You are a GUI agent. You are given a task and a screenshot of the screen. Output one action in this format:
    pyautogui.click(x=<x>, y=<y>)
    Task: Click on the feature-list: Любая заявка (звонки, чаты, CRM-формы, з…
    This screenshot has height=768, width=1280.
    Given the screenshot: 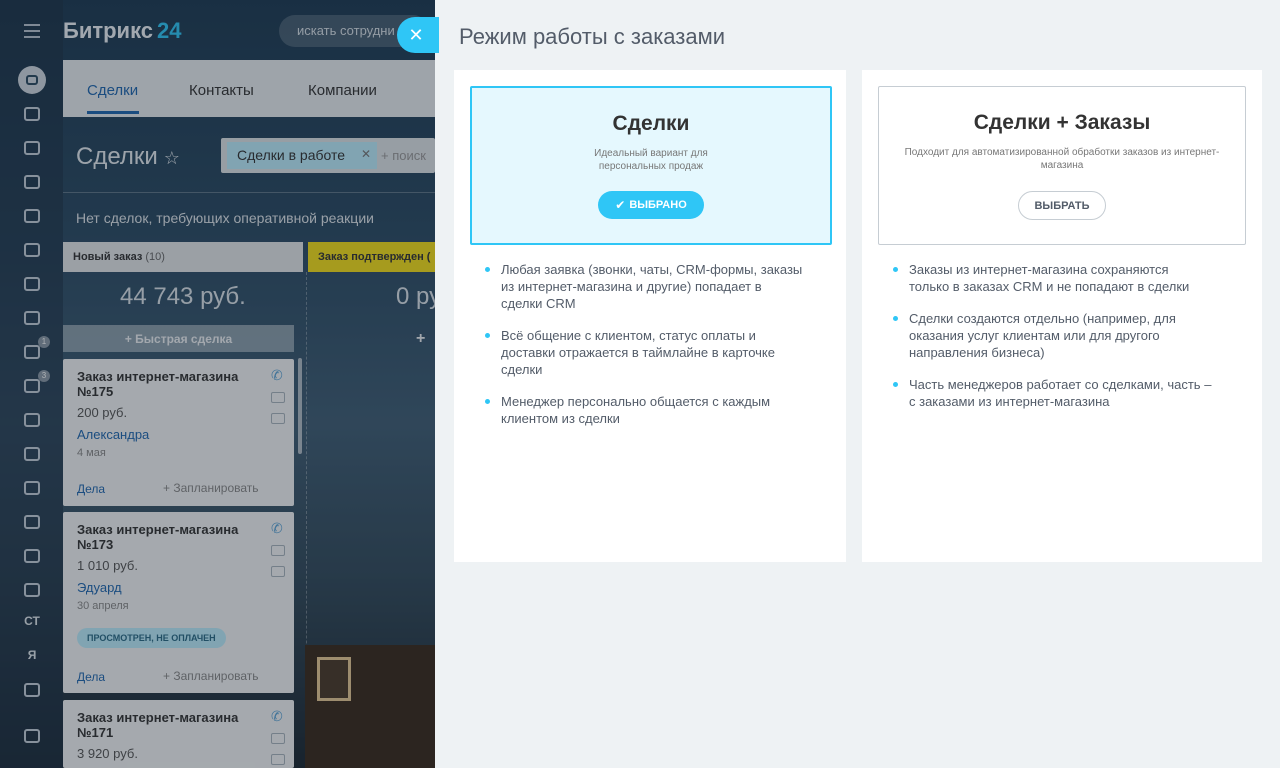 What is the action you would take?
    pyautogui.click(x=644, y=351)
    